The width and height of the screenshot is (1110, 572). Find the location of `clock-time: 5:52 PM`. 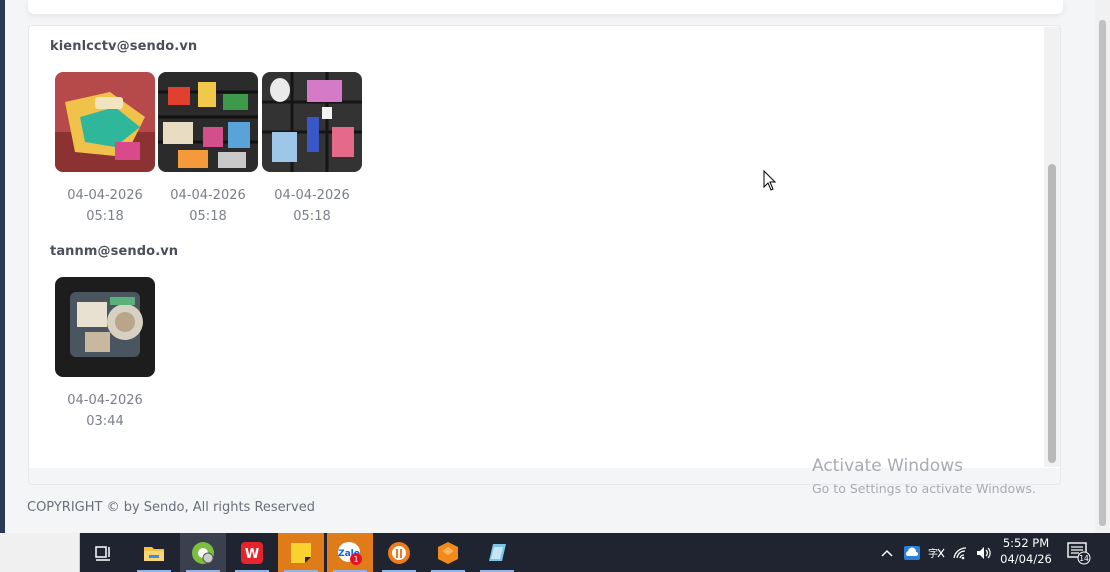

clock-time: 5:52 PM is located at coordinates (1026, 543).